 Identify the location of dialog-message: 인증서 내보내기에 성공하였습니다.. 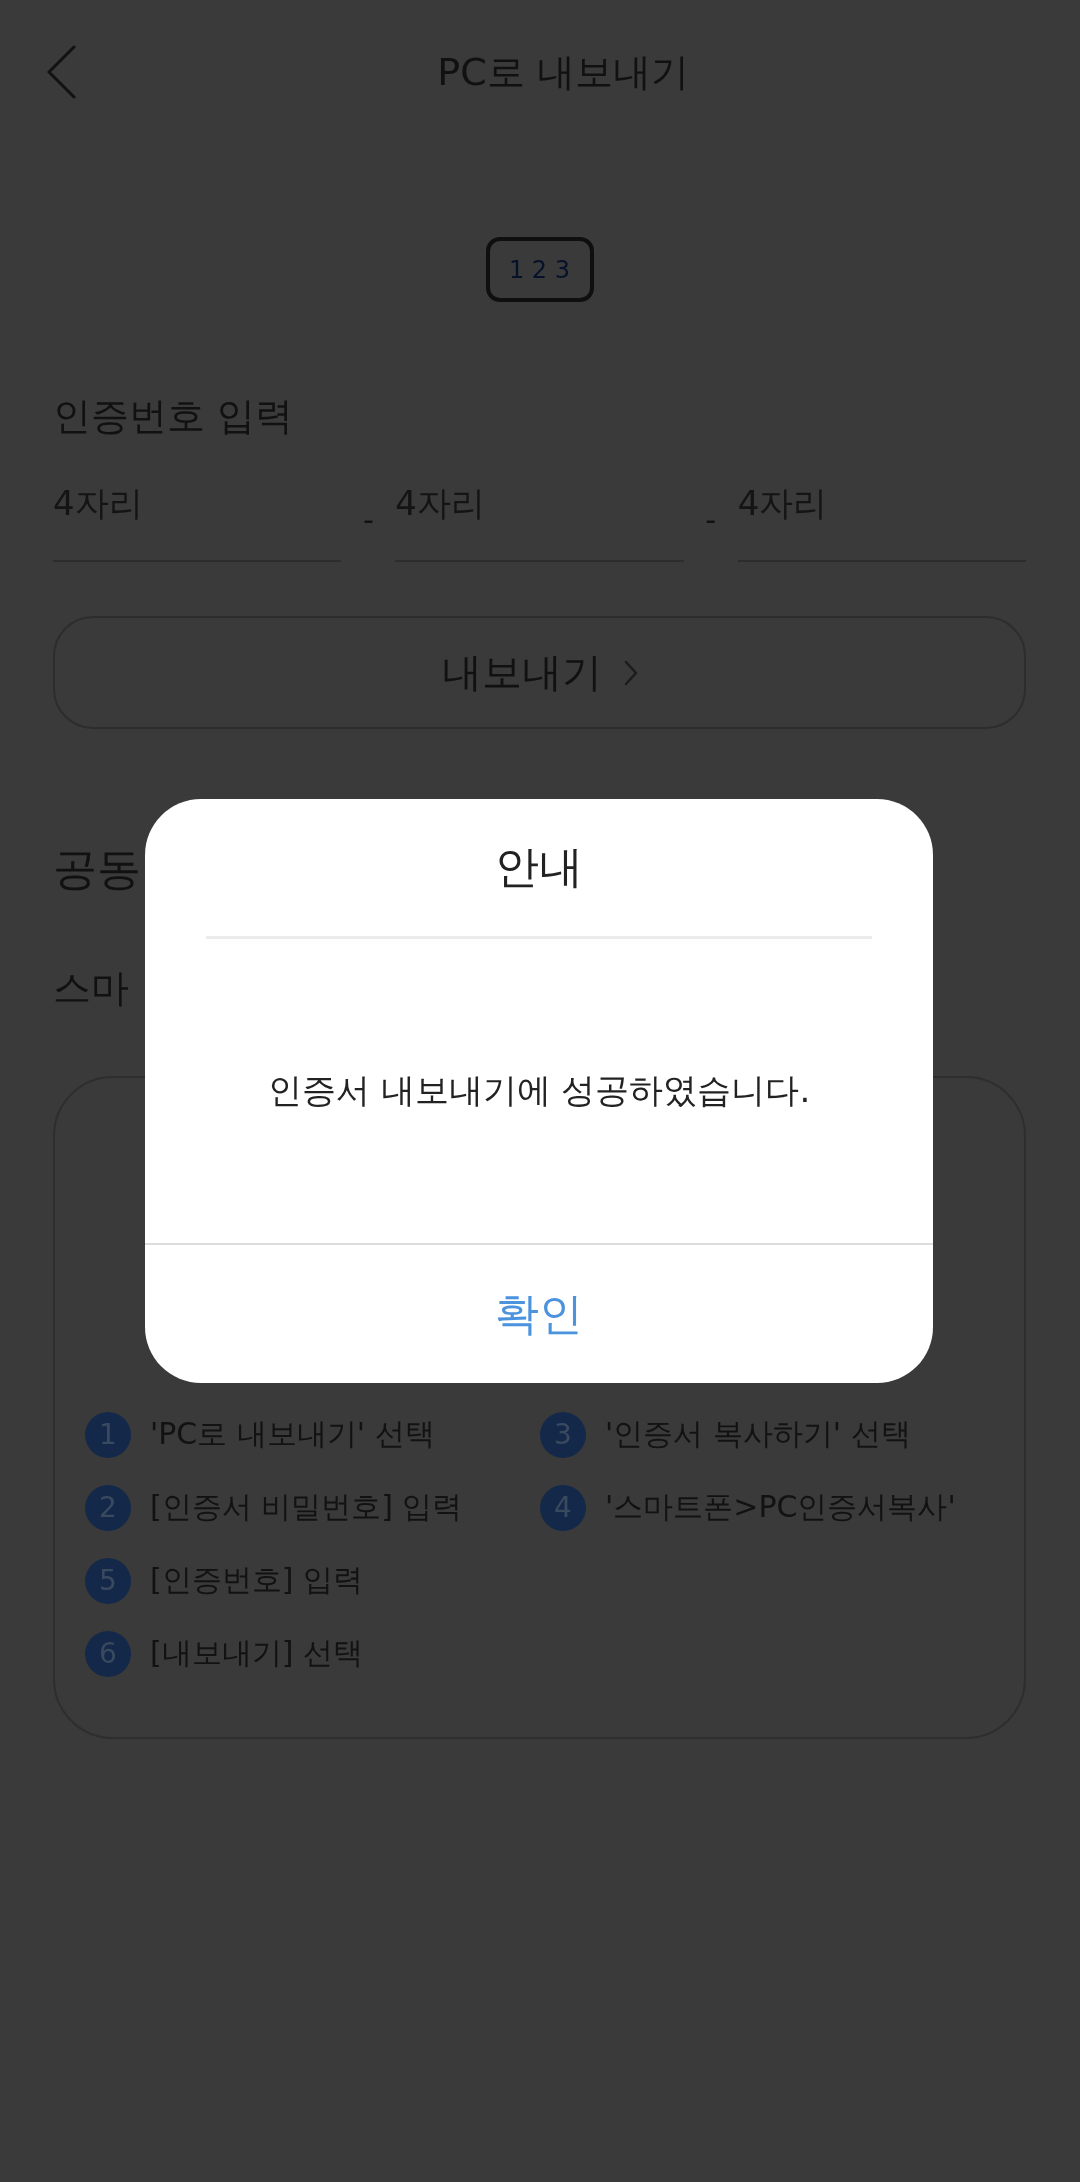
(539, 1092).